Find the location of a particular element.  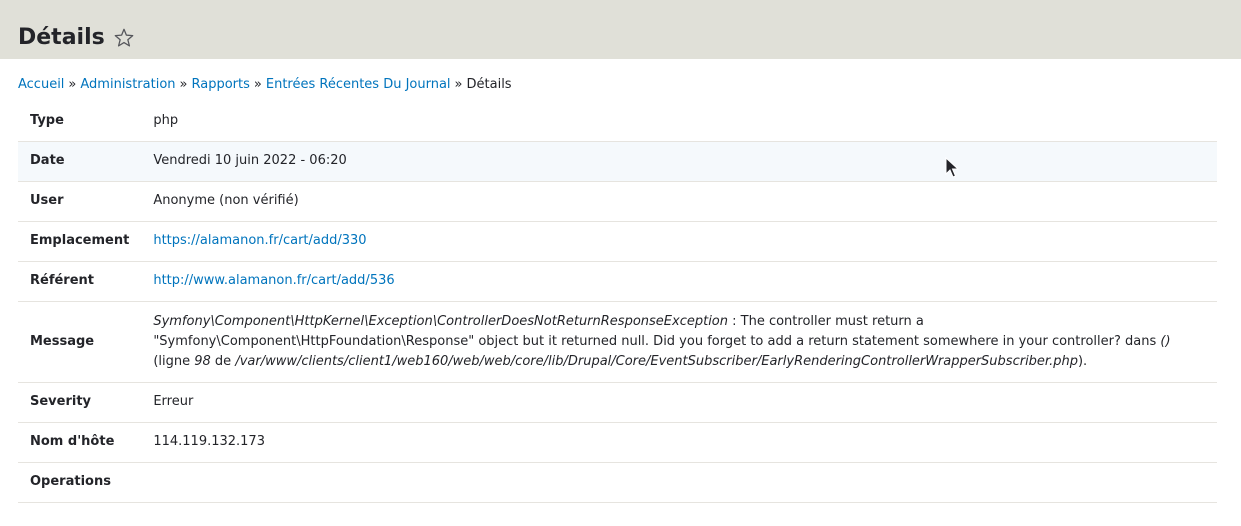

page-title: Détails is located at coordinates (76, 38).